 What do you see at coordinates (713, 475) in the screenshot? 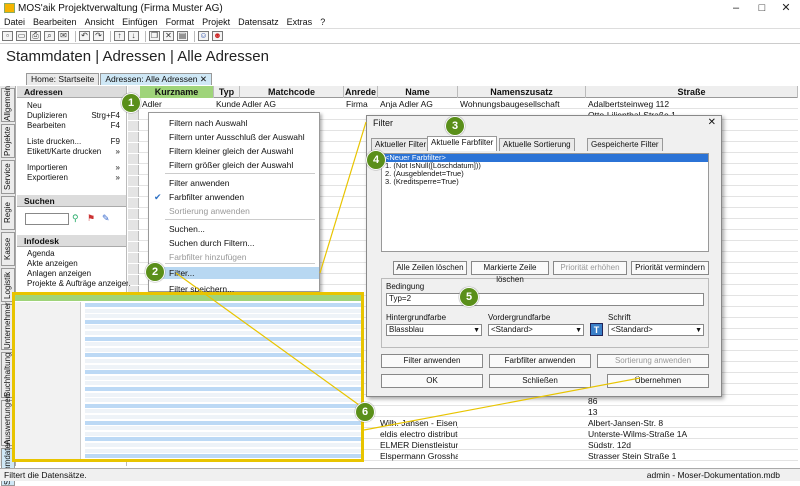
I see `status-db: admin - Moser-Dokumentation.mdb` at bounding box center [713, 475].